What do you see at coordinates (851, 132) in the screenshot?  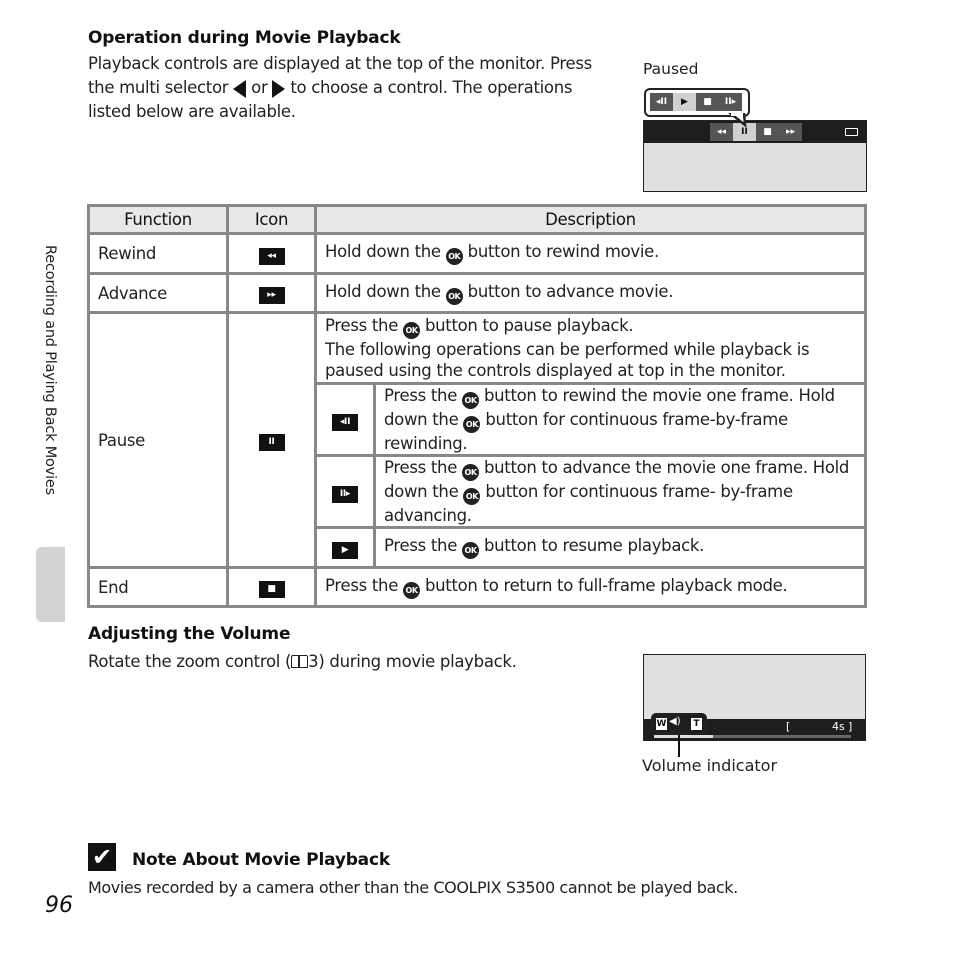 I see `battery-icon` at bounding box center [851, 132].